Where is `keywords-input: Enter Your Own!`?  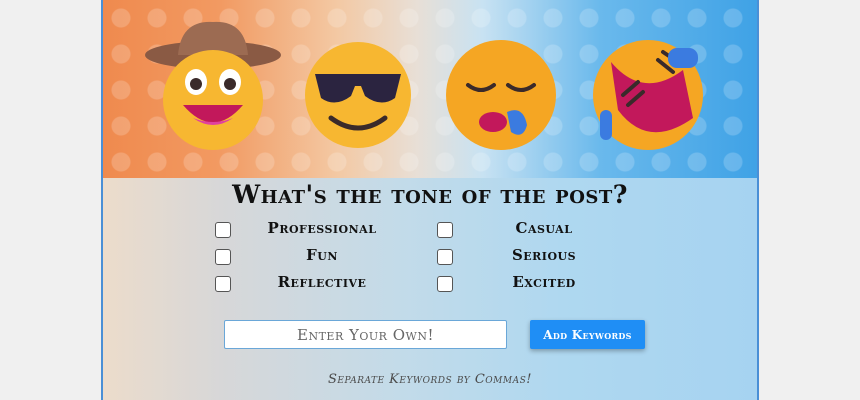 keywords-input: Enter Your Own! is located at coordinates (365, 334).